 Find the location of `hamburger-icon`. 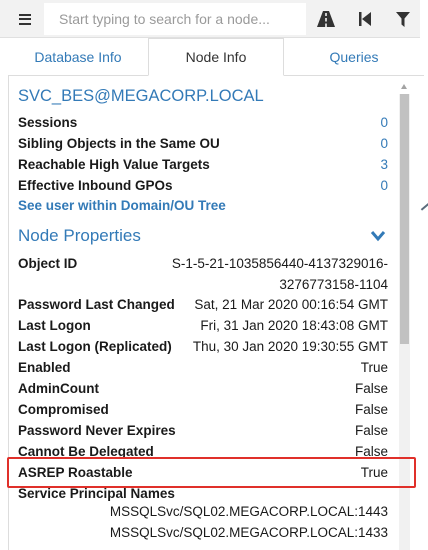

hamburger-icon is located at coordinates (25, 19).